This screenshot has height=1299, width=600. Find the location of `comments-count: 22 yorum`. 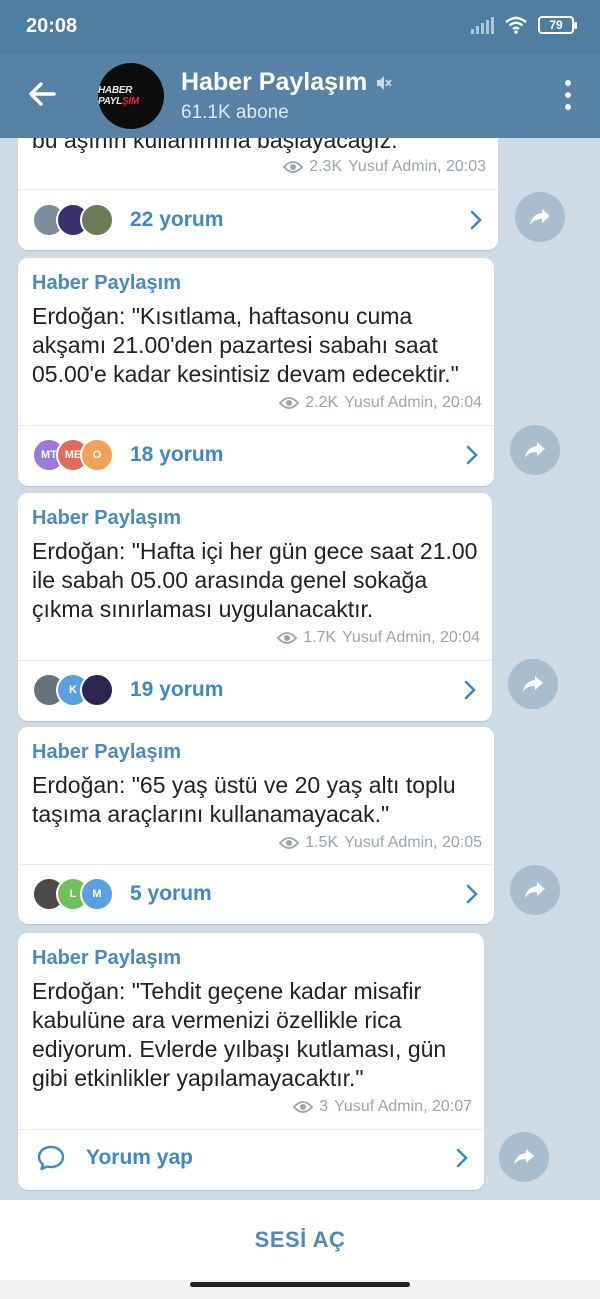

comments-count: 22 yorum is located at coordinates (177, 219).